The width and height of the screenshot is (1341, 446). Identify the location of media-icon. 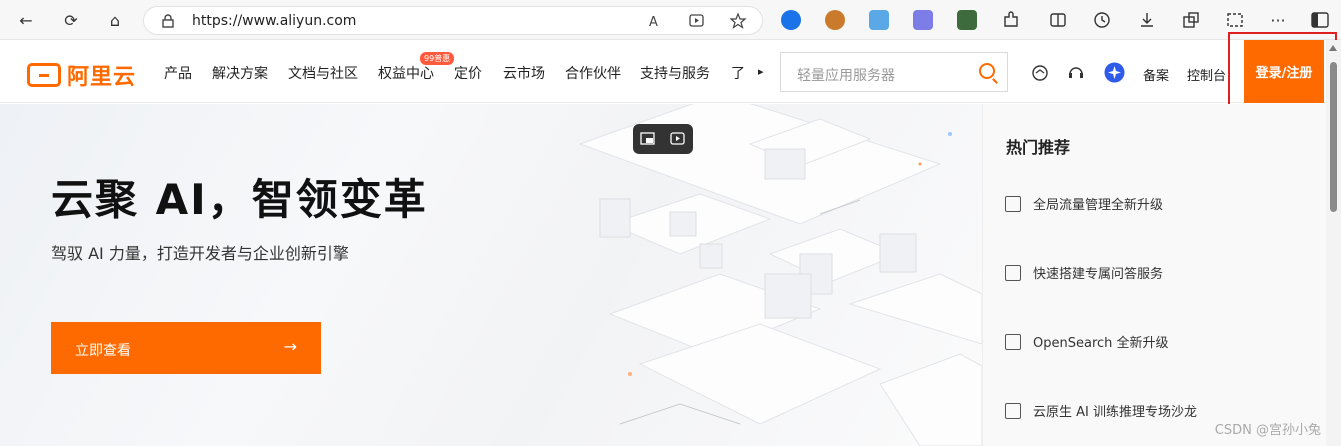
(697, 21).